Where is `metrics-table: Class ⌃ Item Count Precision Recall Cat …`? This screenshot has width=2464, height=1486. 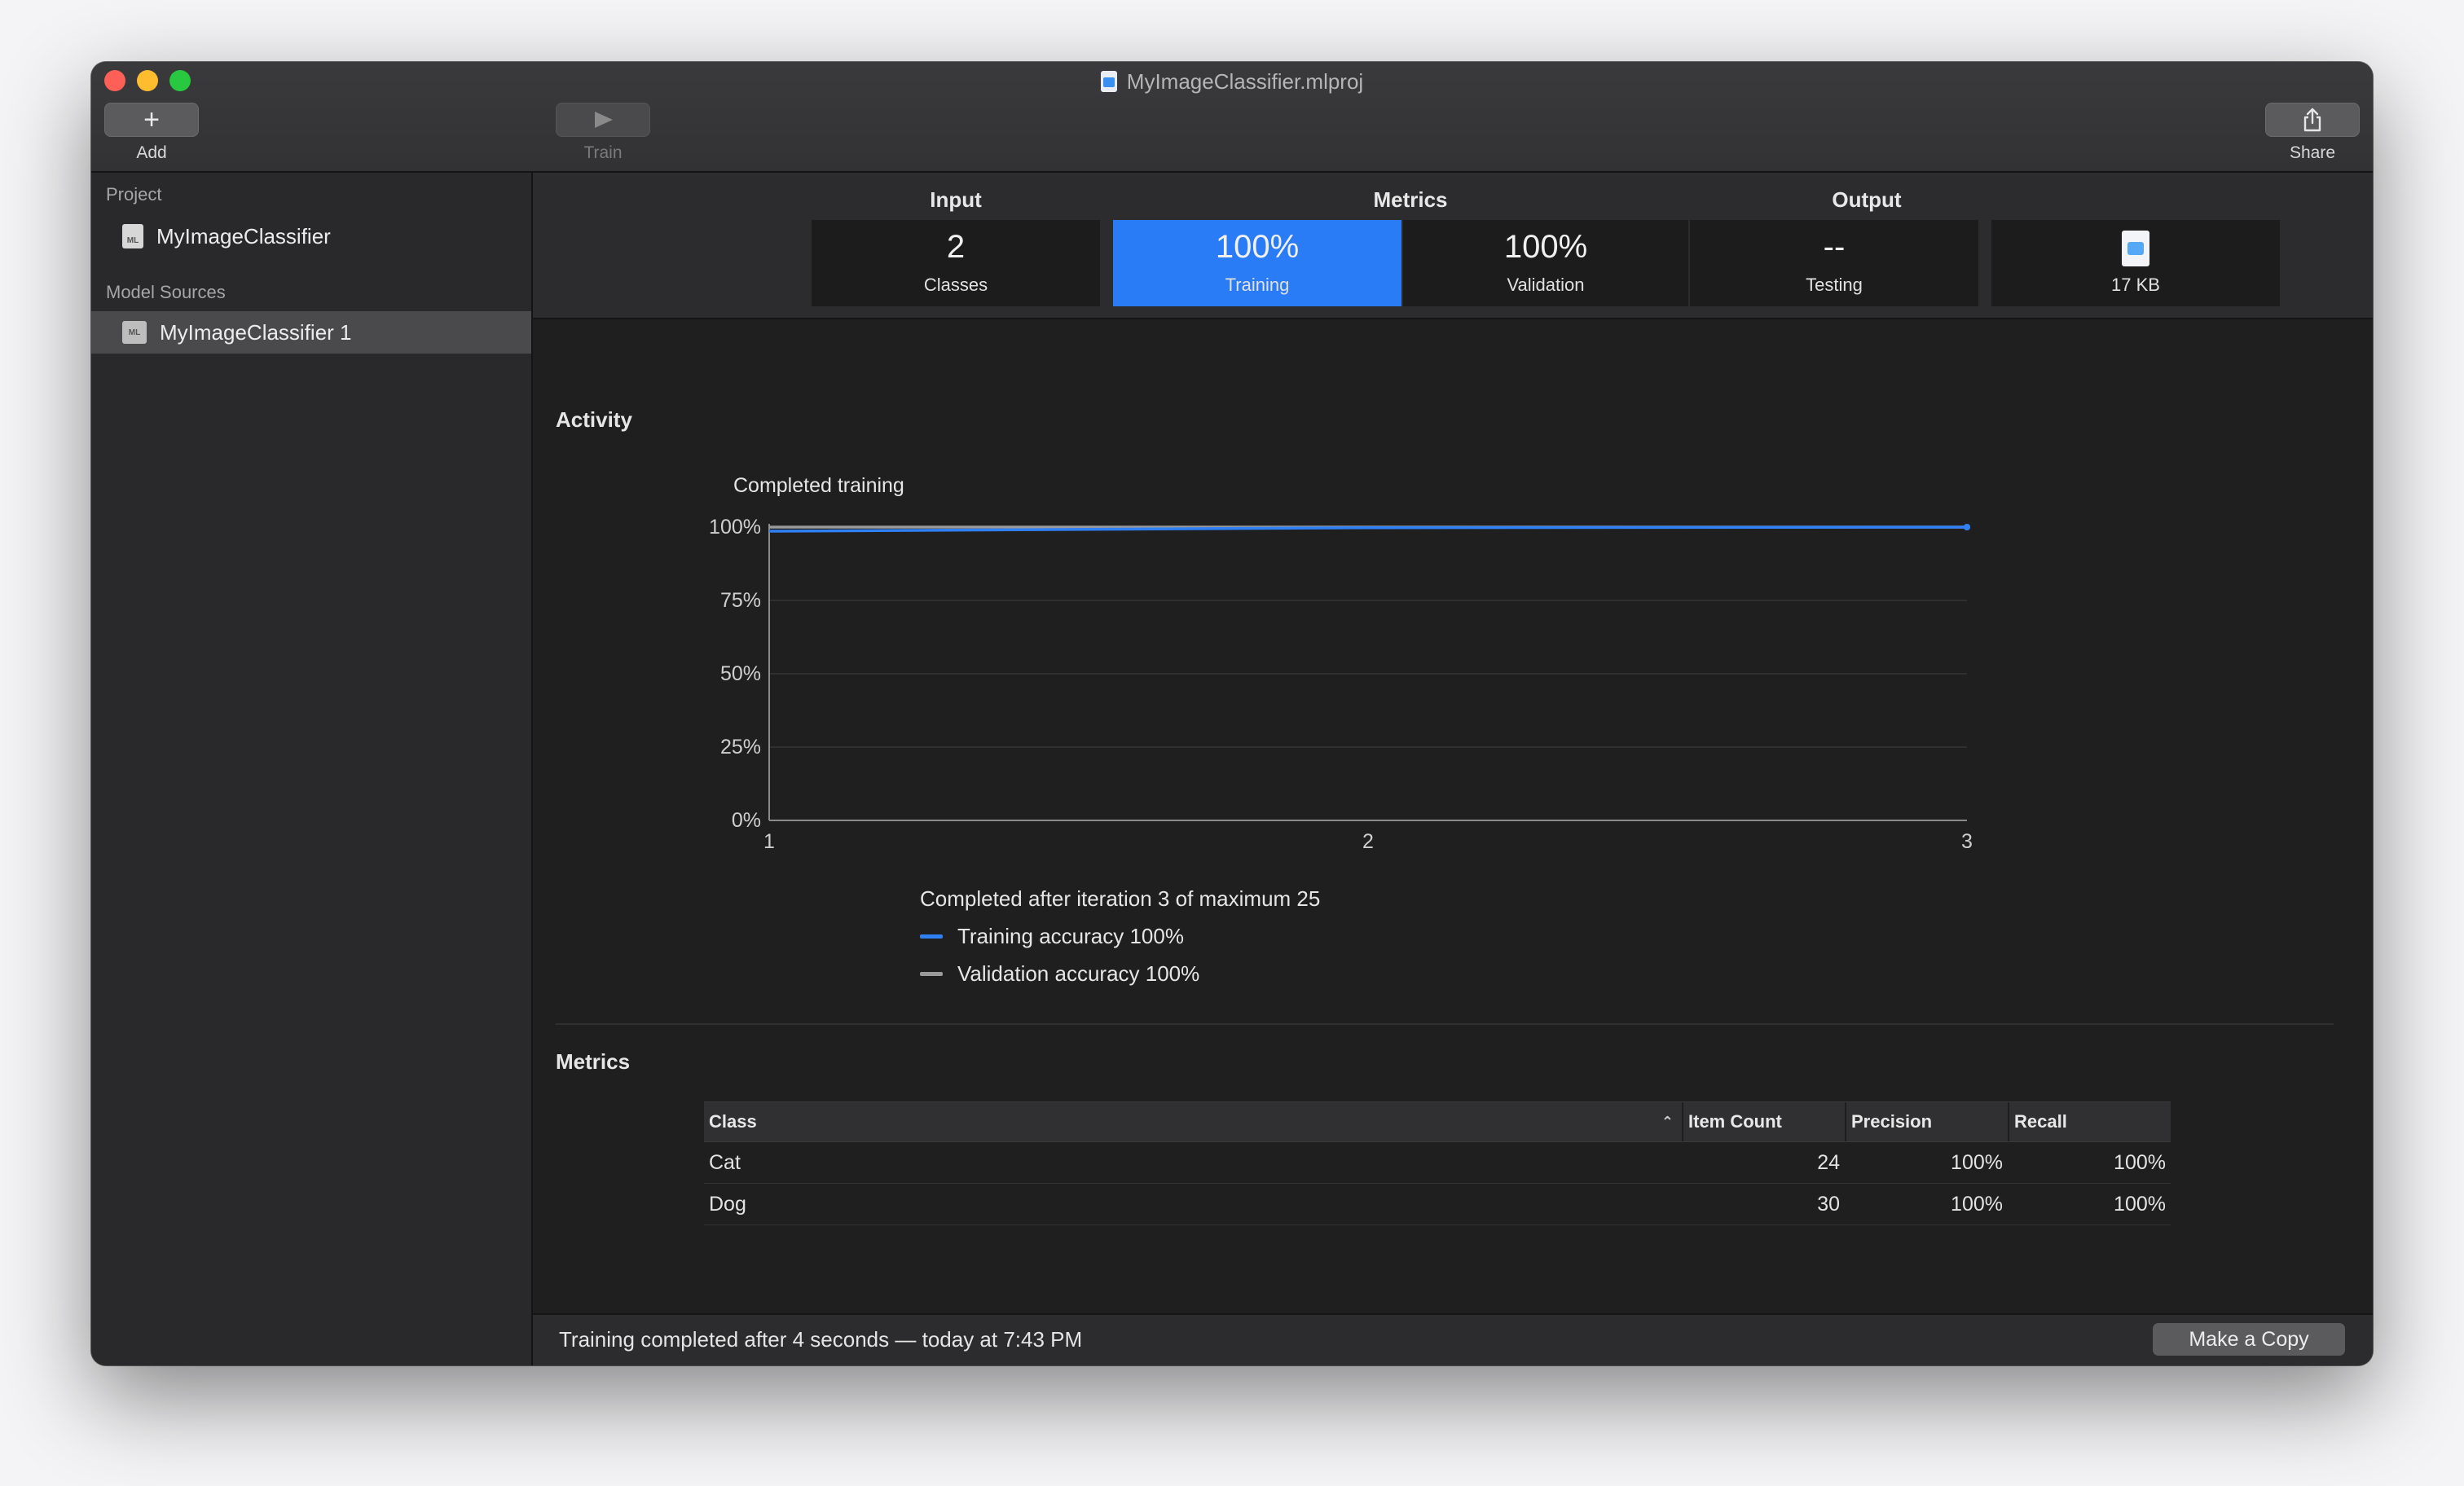 metrics-table: Class ⌃ Item Count Precision Recall Cat … is located at coordinates (1437, 1163).